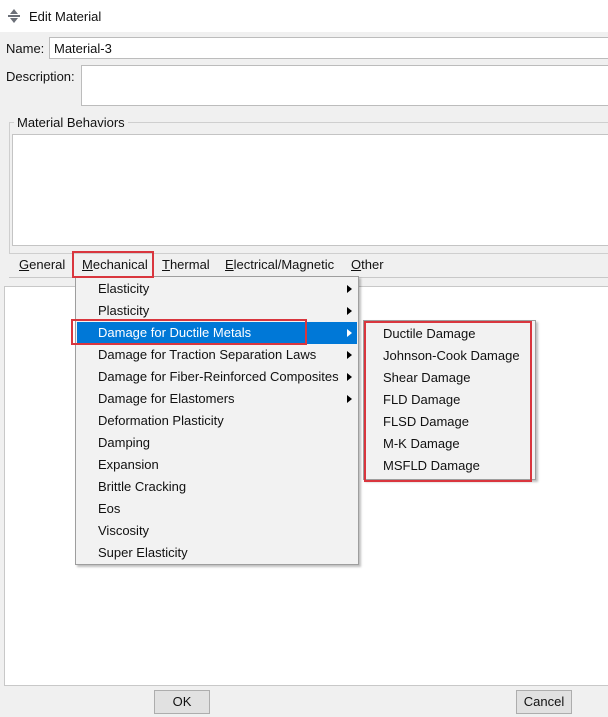 This screenshot has width=608, height=717. What do you see at coordinates (65, 16) in the screenshot?
I see `window-title: Edit Material` at bounding box center [65, 16].